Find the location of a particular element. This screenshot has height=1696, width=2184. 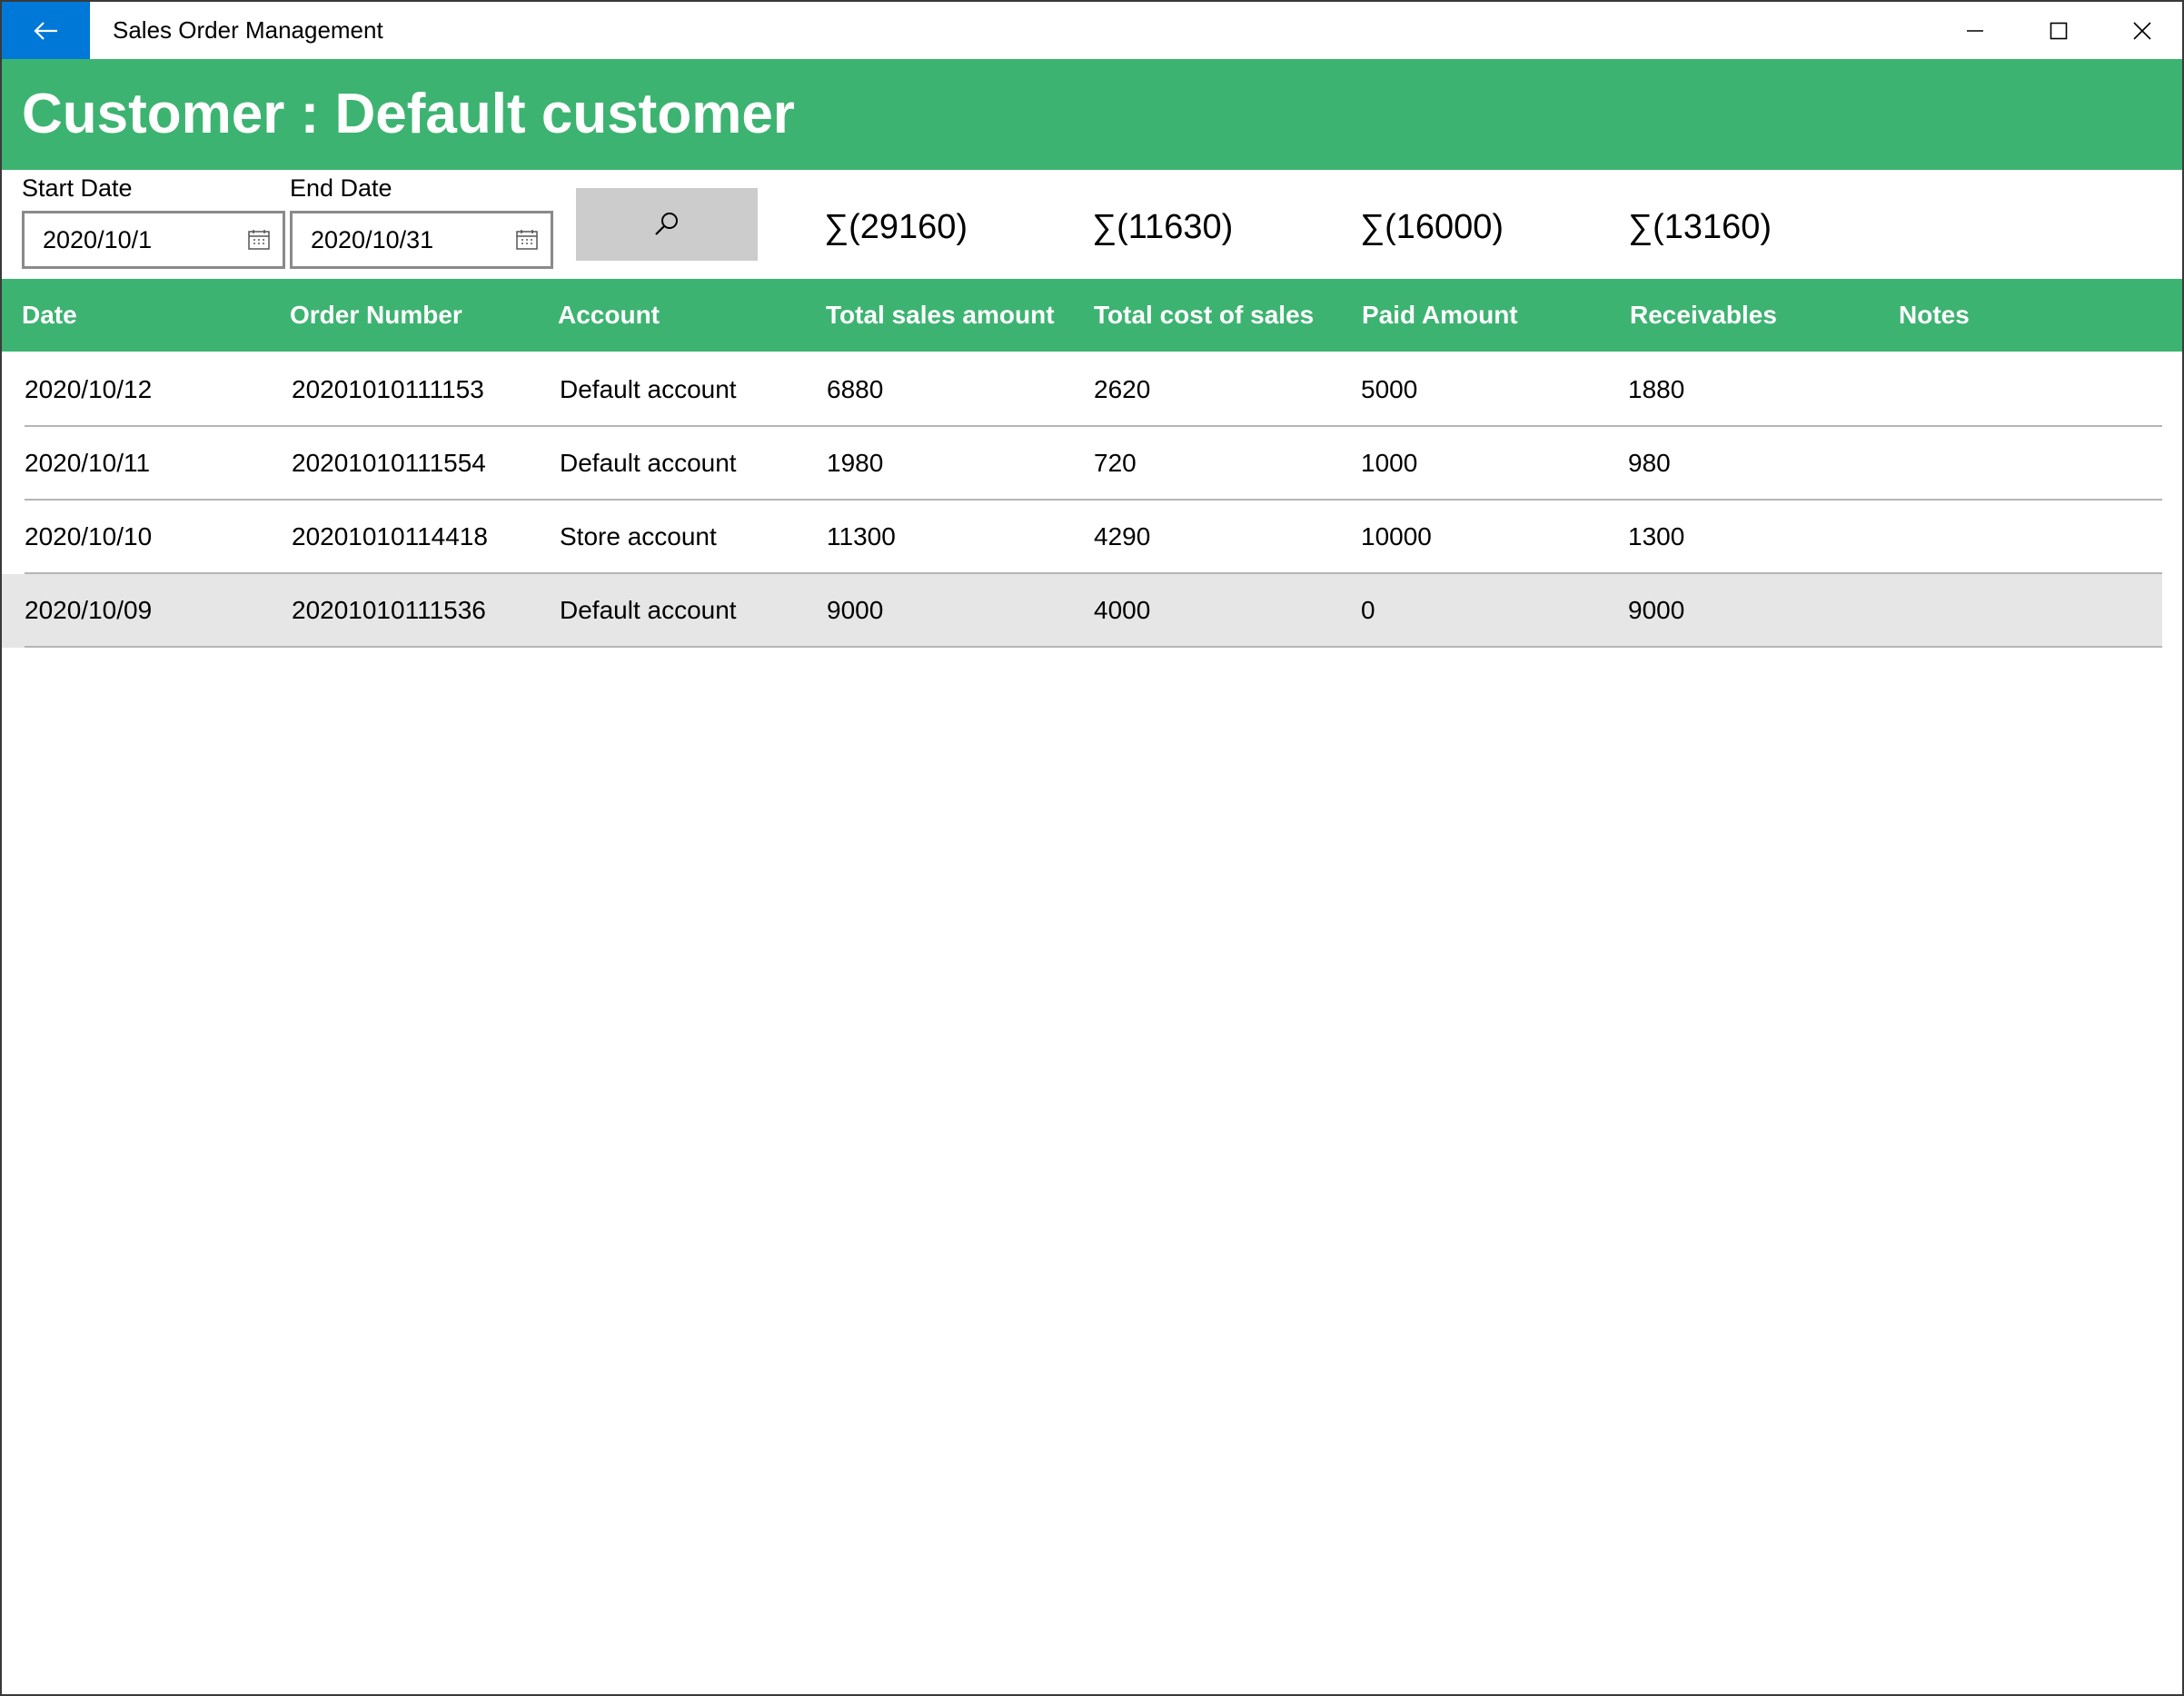

cell-order-number: 20201010111153 is located at coordinates (388, 389).